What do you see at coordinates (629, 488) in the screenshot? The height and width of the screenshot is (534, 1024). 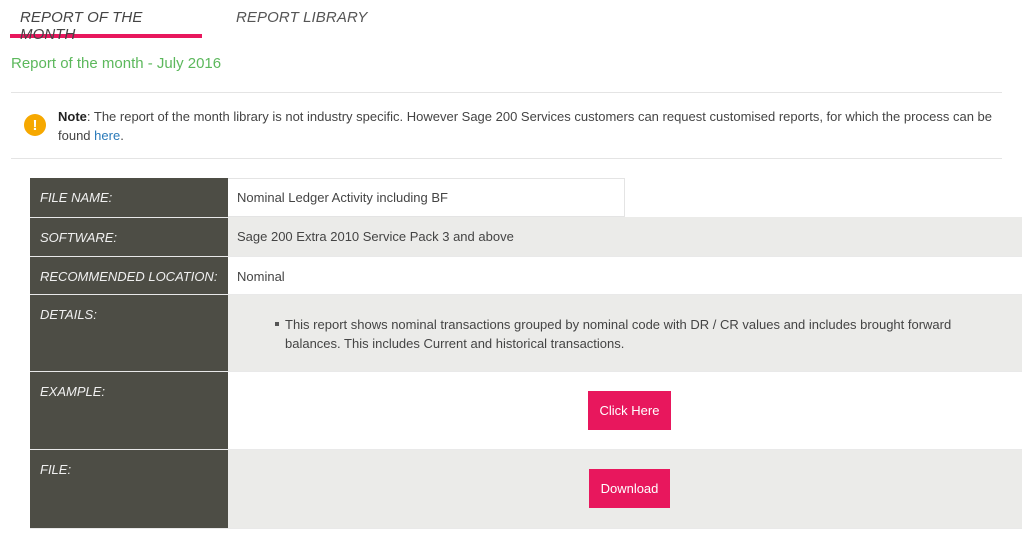 I see `download-button: Download` at bounding box center [629, 488].